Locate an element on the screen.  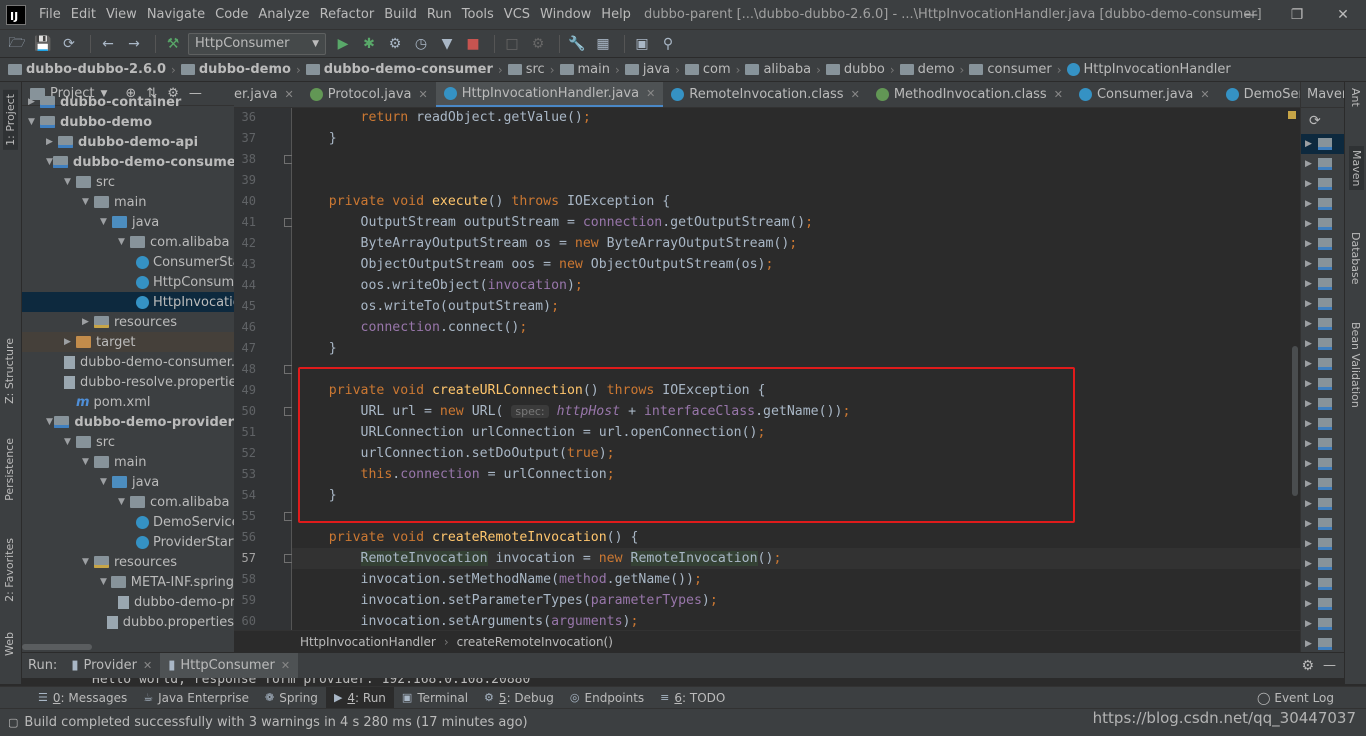
code-line: } is located at coordinates (317, 138).